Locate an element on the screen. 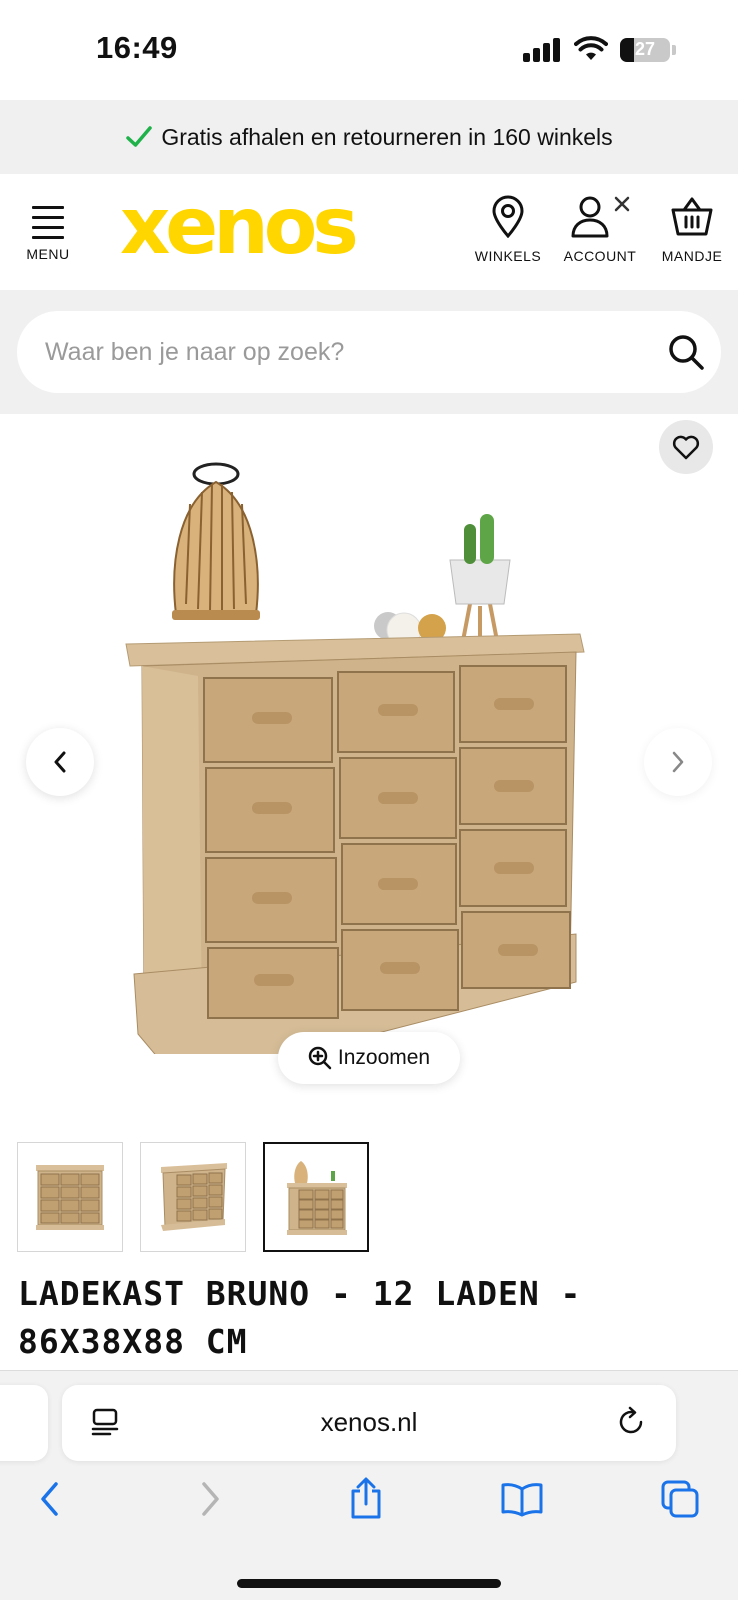 The image size is (738, 1600). bookmarks-button is located at coordinates (522, 1499).